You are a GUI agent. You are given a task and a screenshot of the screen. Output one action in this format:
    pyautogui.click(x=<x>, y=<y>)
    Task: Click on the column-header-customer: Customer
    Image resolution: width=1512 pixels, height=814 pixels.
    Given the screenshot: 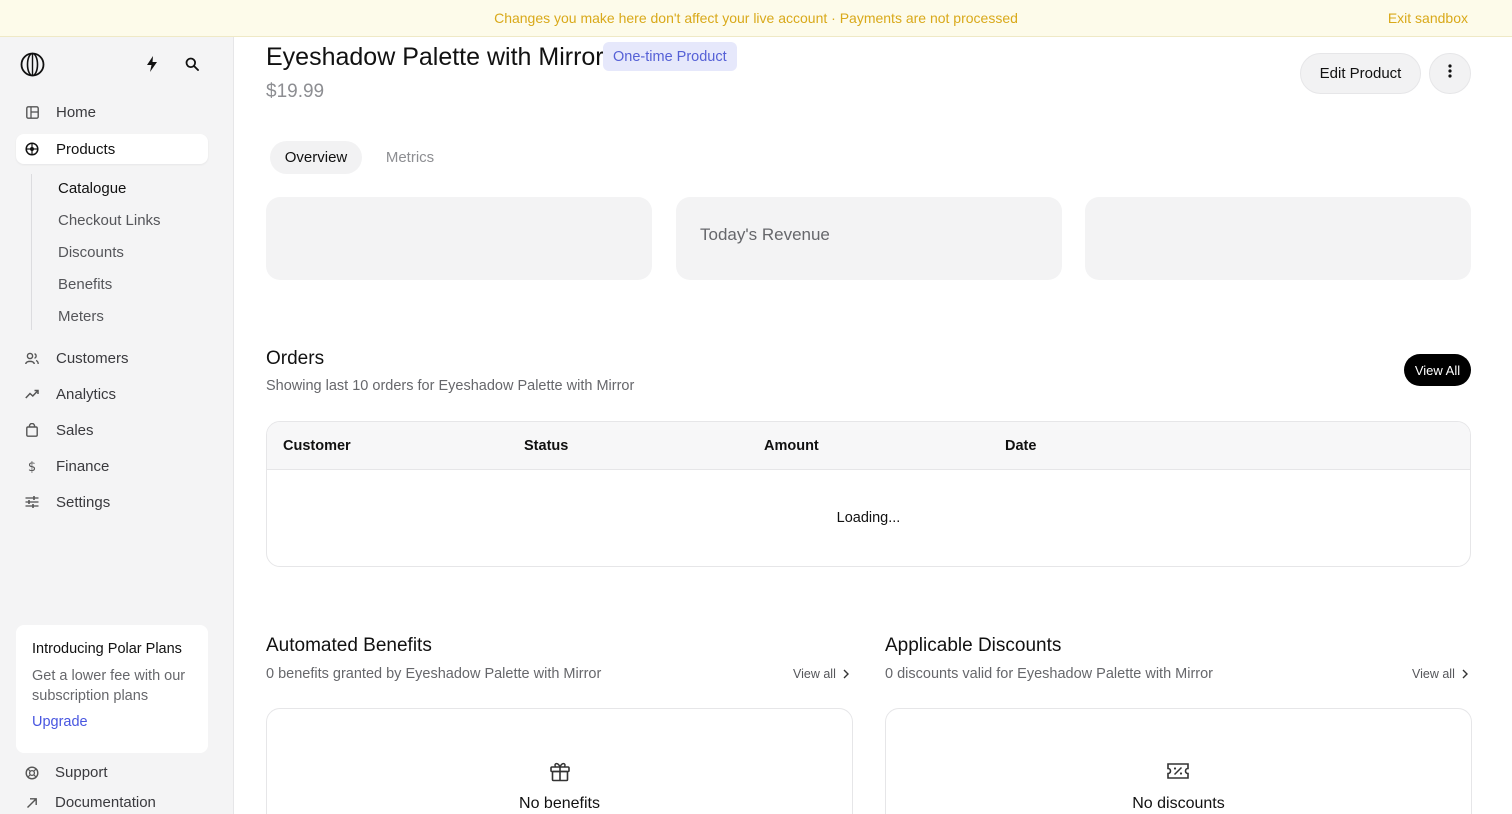 What is the action you would take?
    pyautogui.click(x=317, y=446)
    